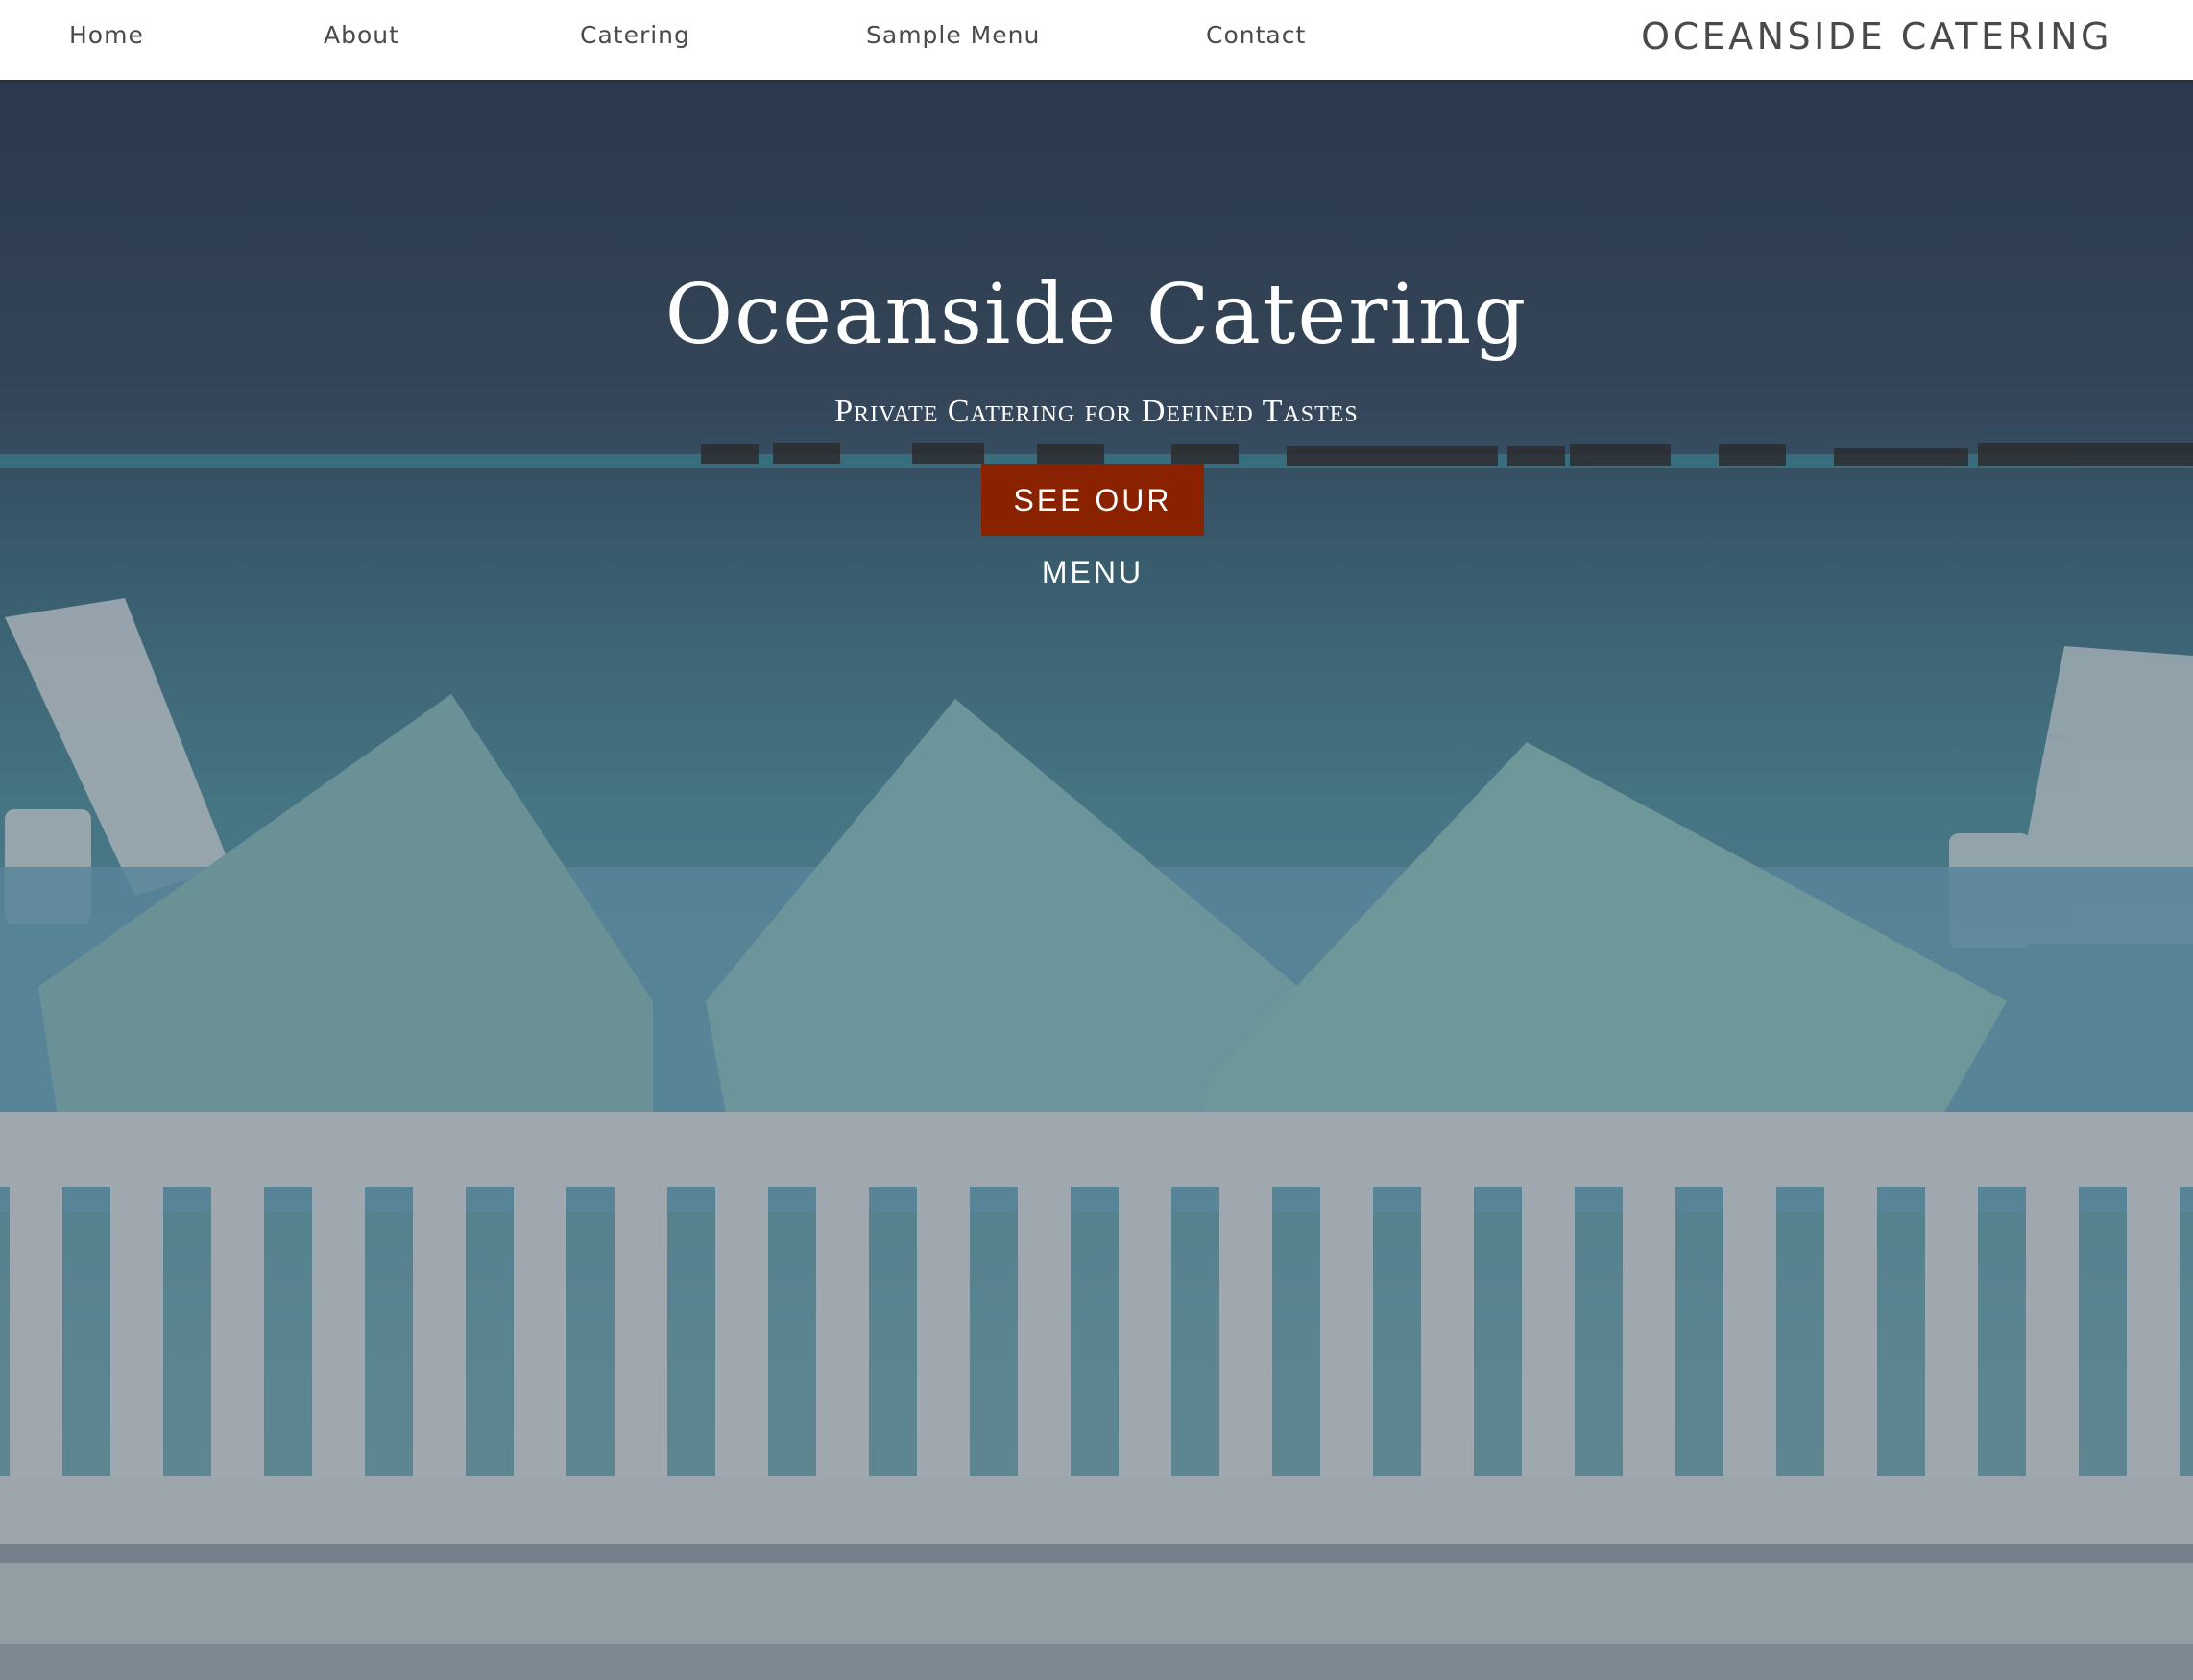 The image size is (2193, 1680). What do you see at coordinates (1876, 36) in the screenshot?
I see `brand-logo-text: OCEANSIDE CATERING` at bounding box center [1876, 36].